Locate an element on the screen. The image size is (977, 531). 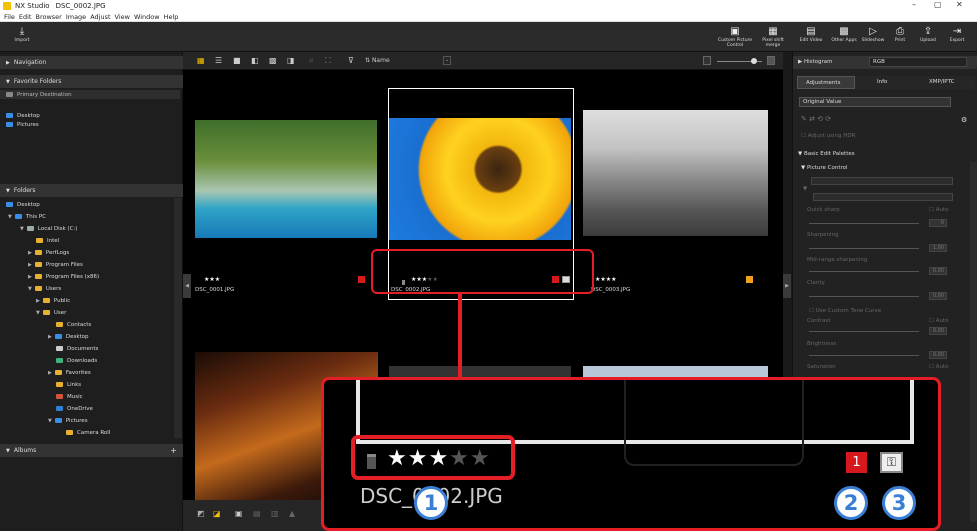
tree-program-files: ▶ Program Files is located at coordinates (55, 264).